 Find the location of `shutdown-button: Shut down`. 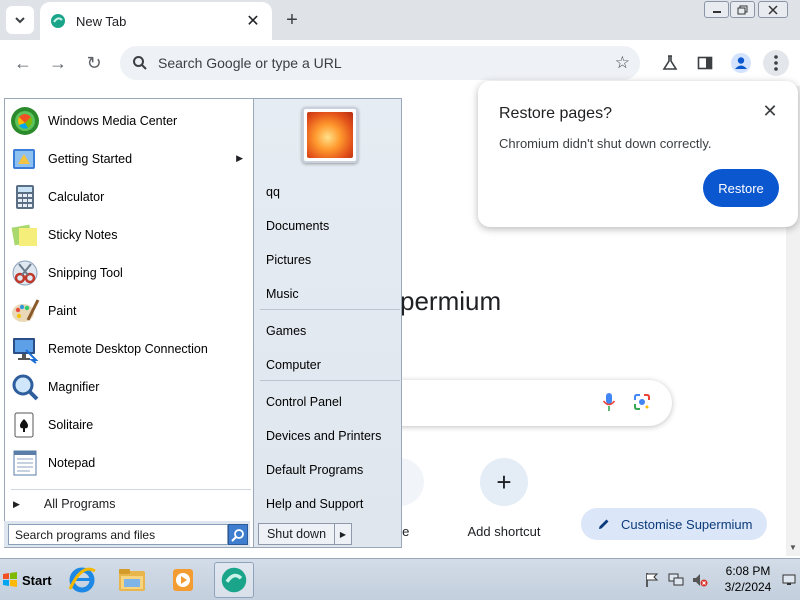

shutdown-button: Shut down is located at coordinates (297, 534).